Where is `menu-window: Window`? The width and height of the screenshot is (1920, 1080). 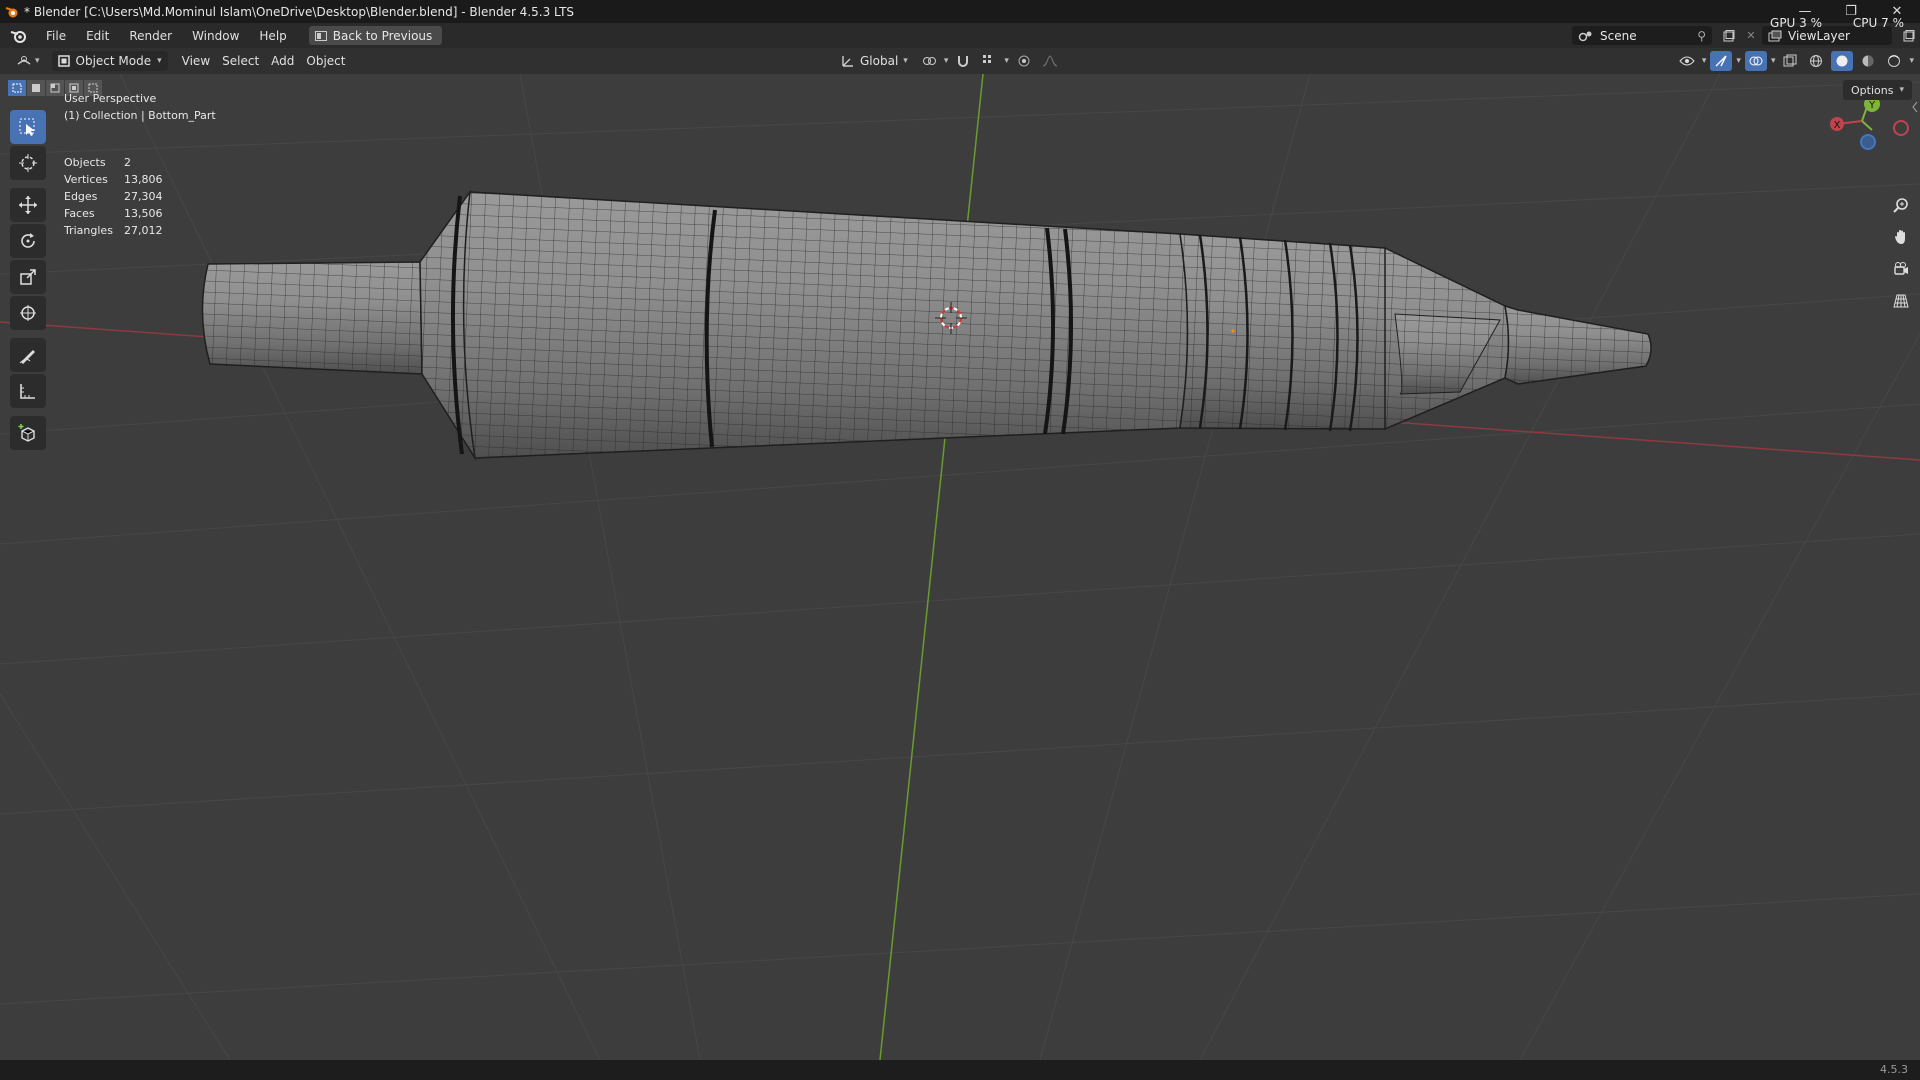
menu-window: Window is located at coordinates (215, 35).